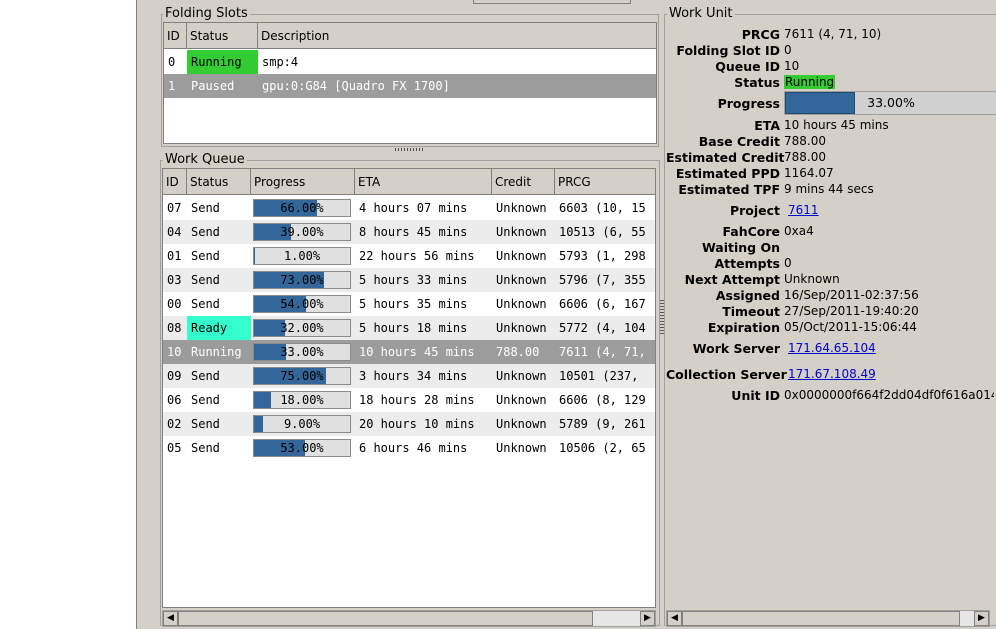 This screenshot has width=996, height=629. What do you see at coordinates (172, 86) in the screenshot?
I see `slot-id: 1` at bounding box center [172, 86].